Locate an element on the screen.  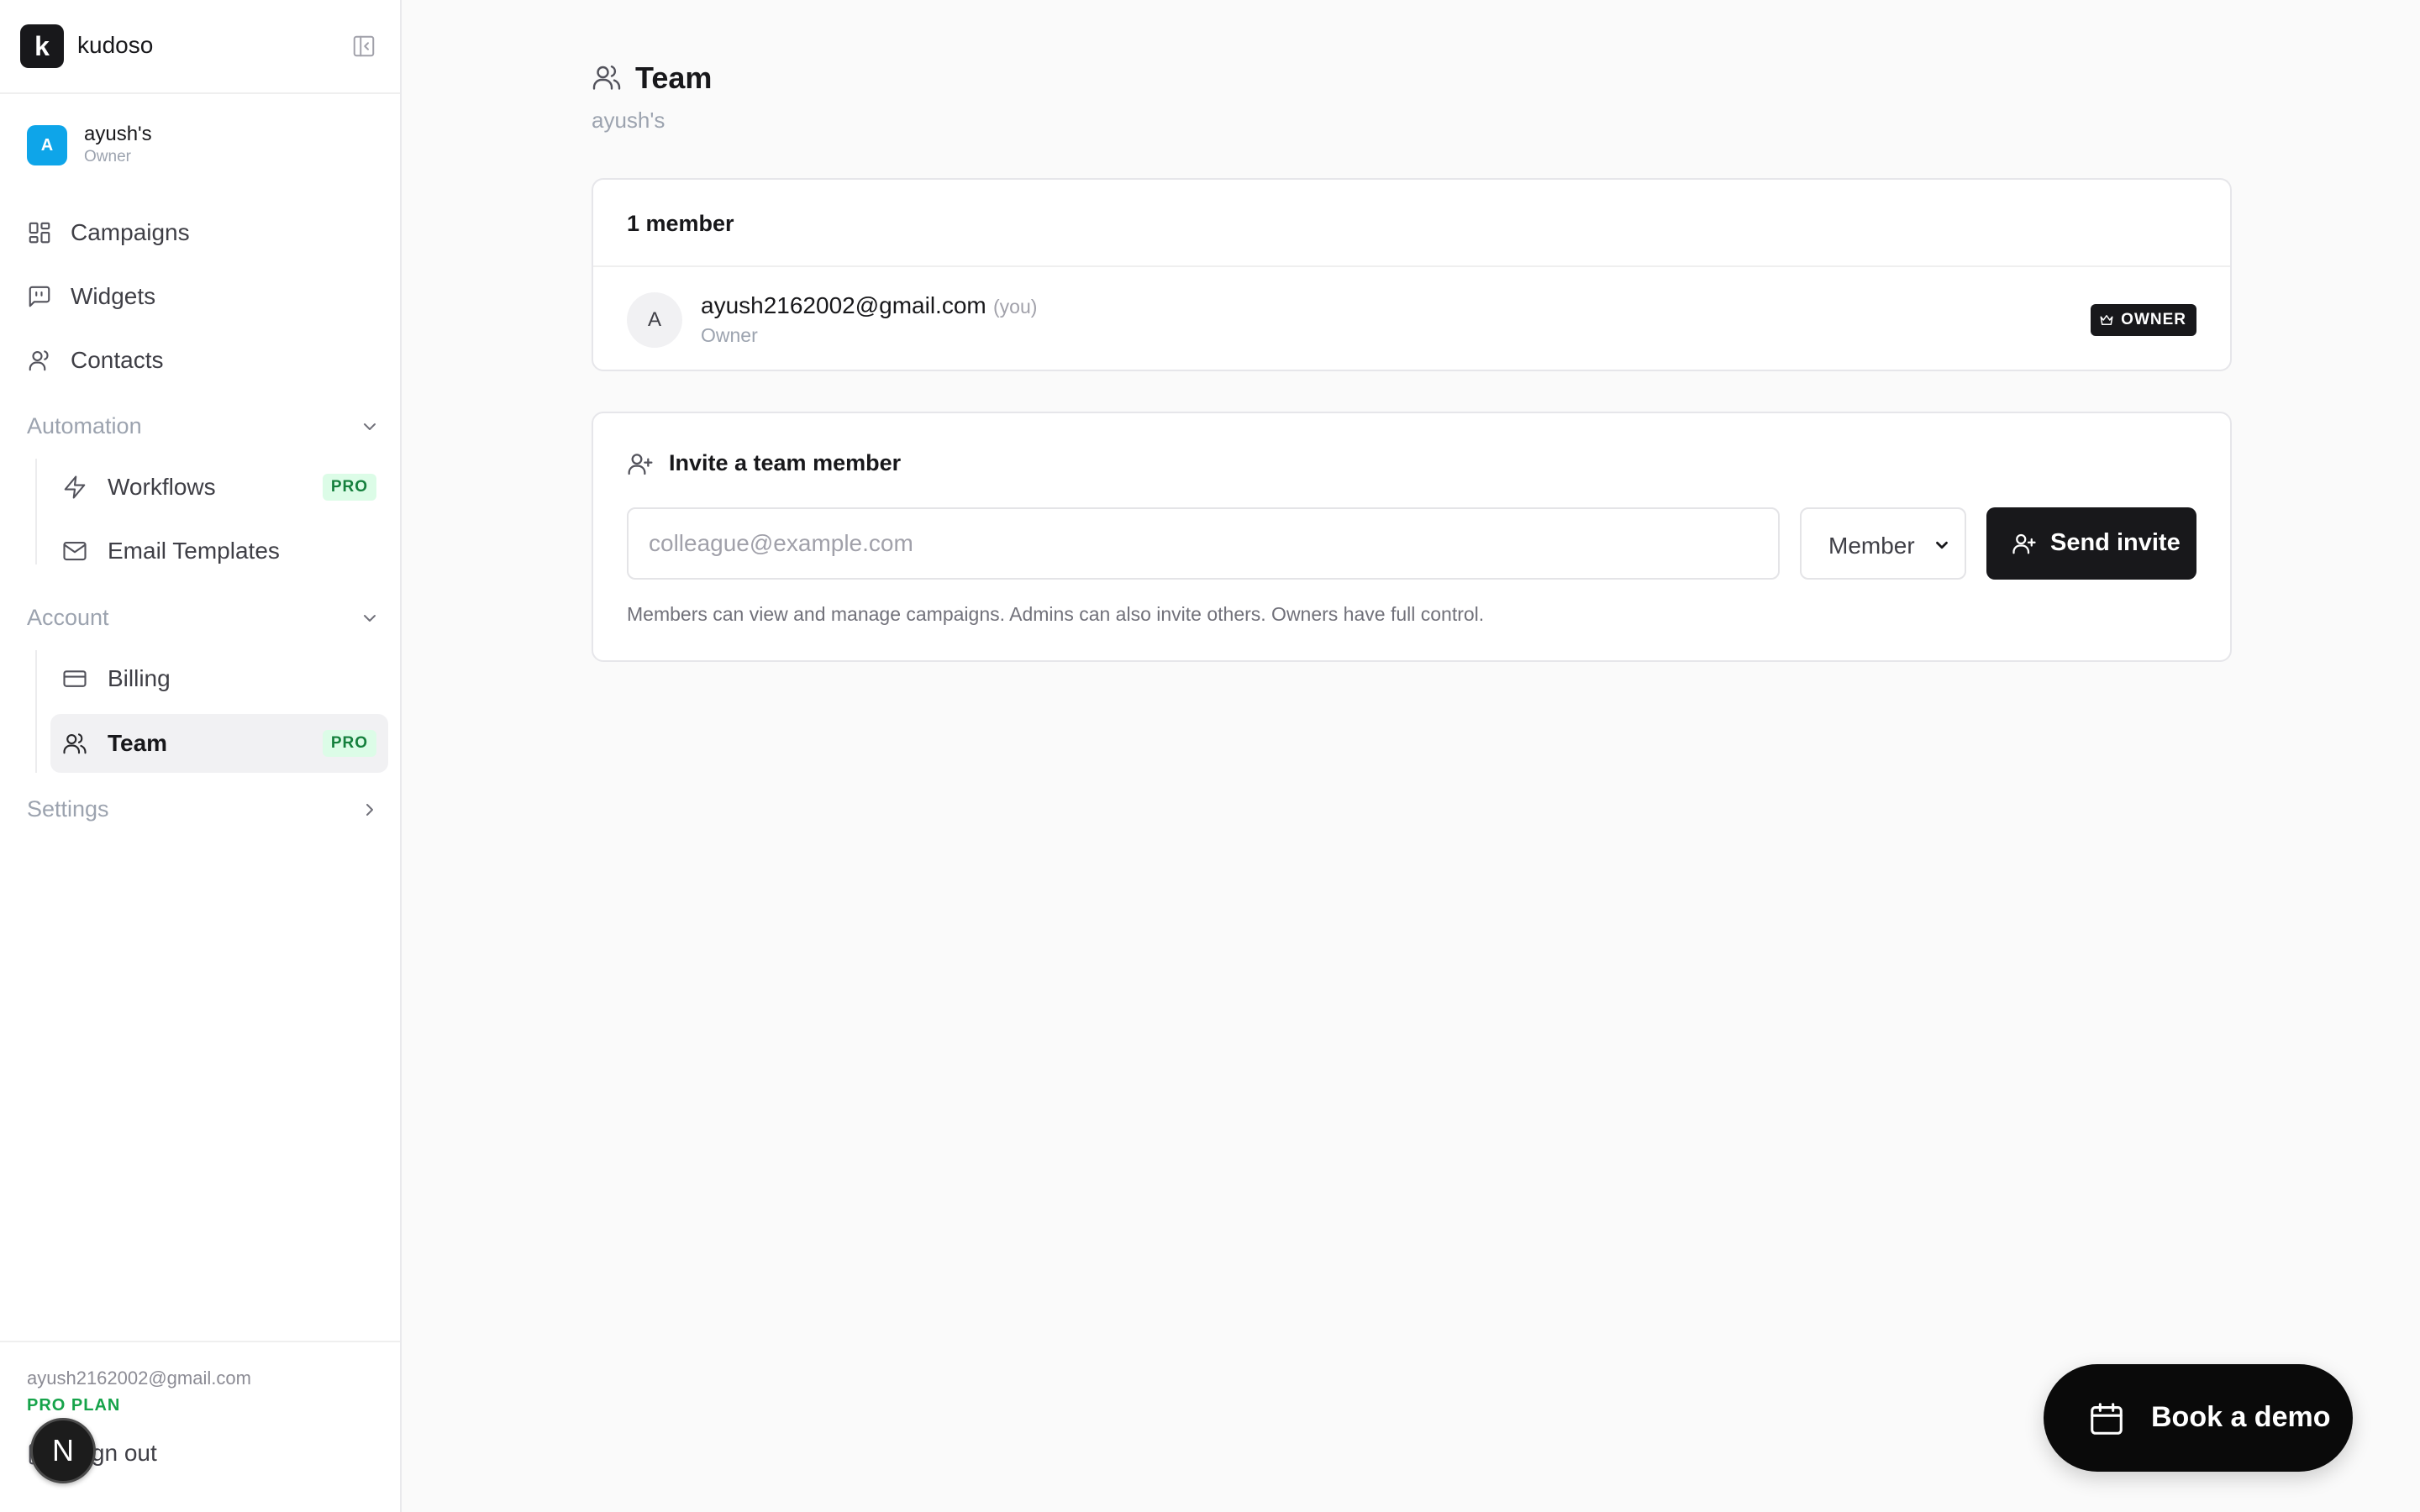
send-invite-label: Send invite is located at coordinates (2115, 542).